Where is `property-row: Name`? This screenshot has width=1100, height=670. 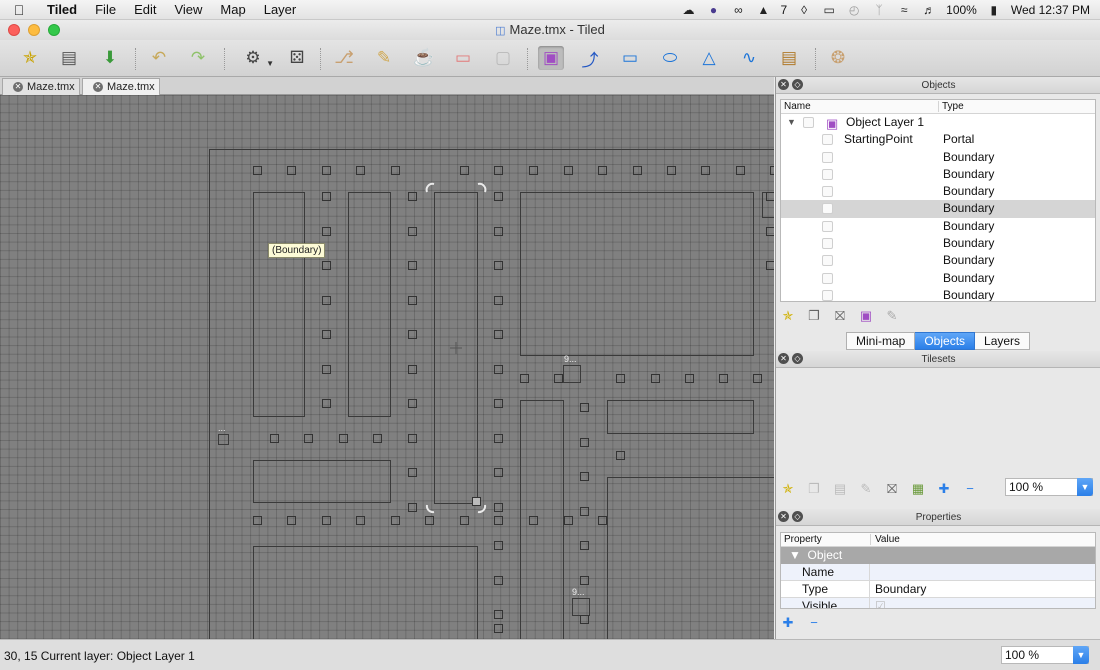 property-row: Name is located at coordinates (938, 572).